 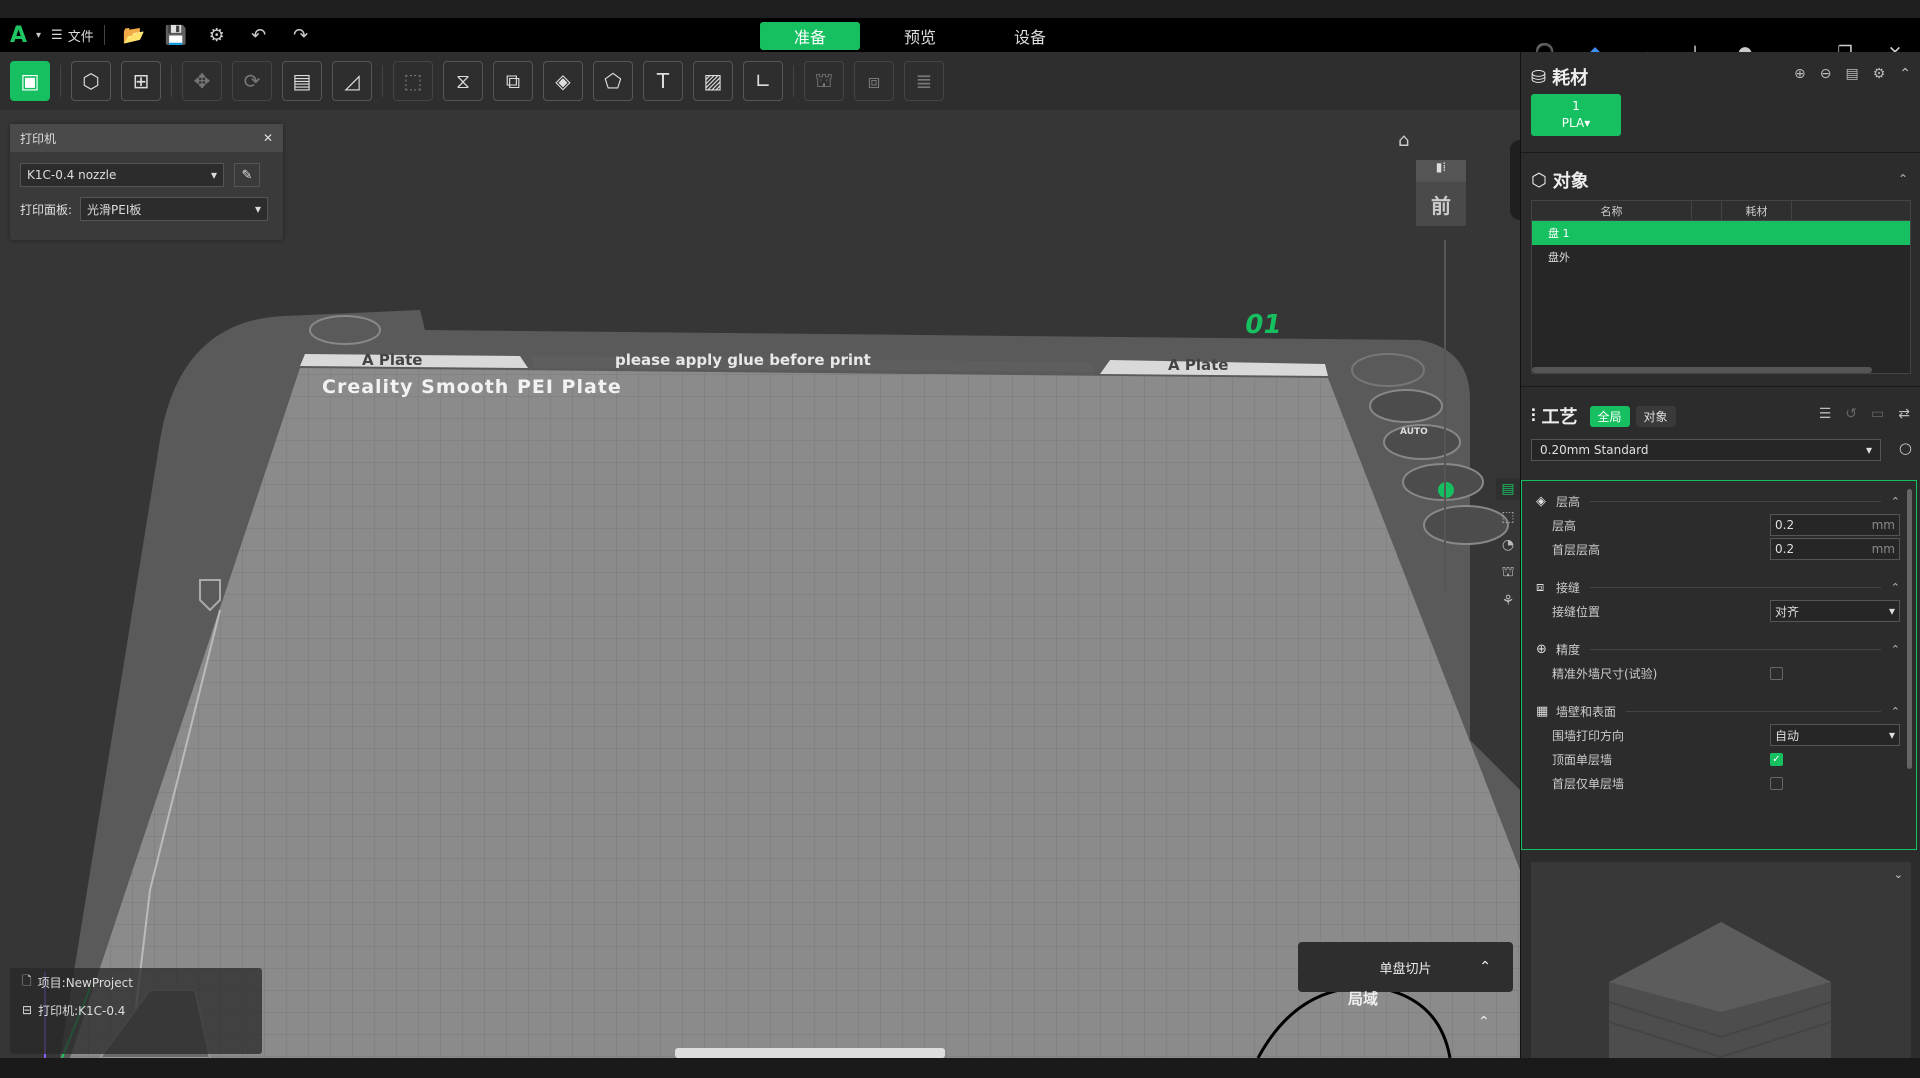 I want to click on seam-position-select: 对齐 ▾, so click(x=1835, y=611).